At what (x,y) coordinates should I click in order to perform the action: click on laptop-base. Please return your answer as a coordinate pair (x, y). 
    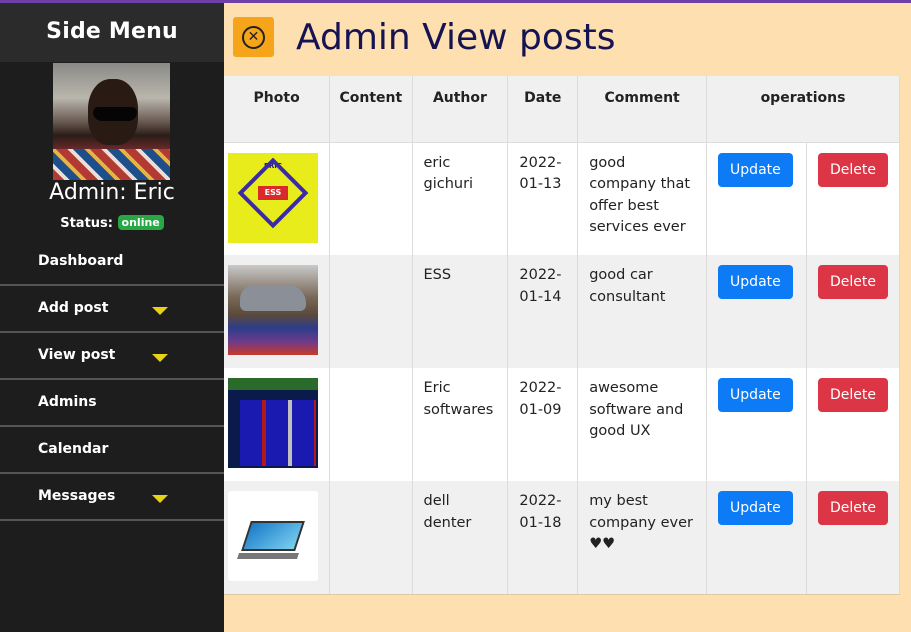
    Looking at the image, I should click on (268, 556).